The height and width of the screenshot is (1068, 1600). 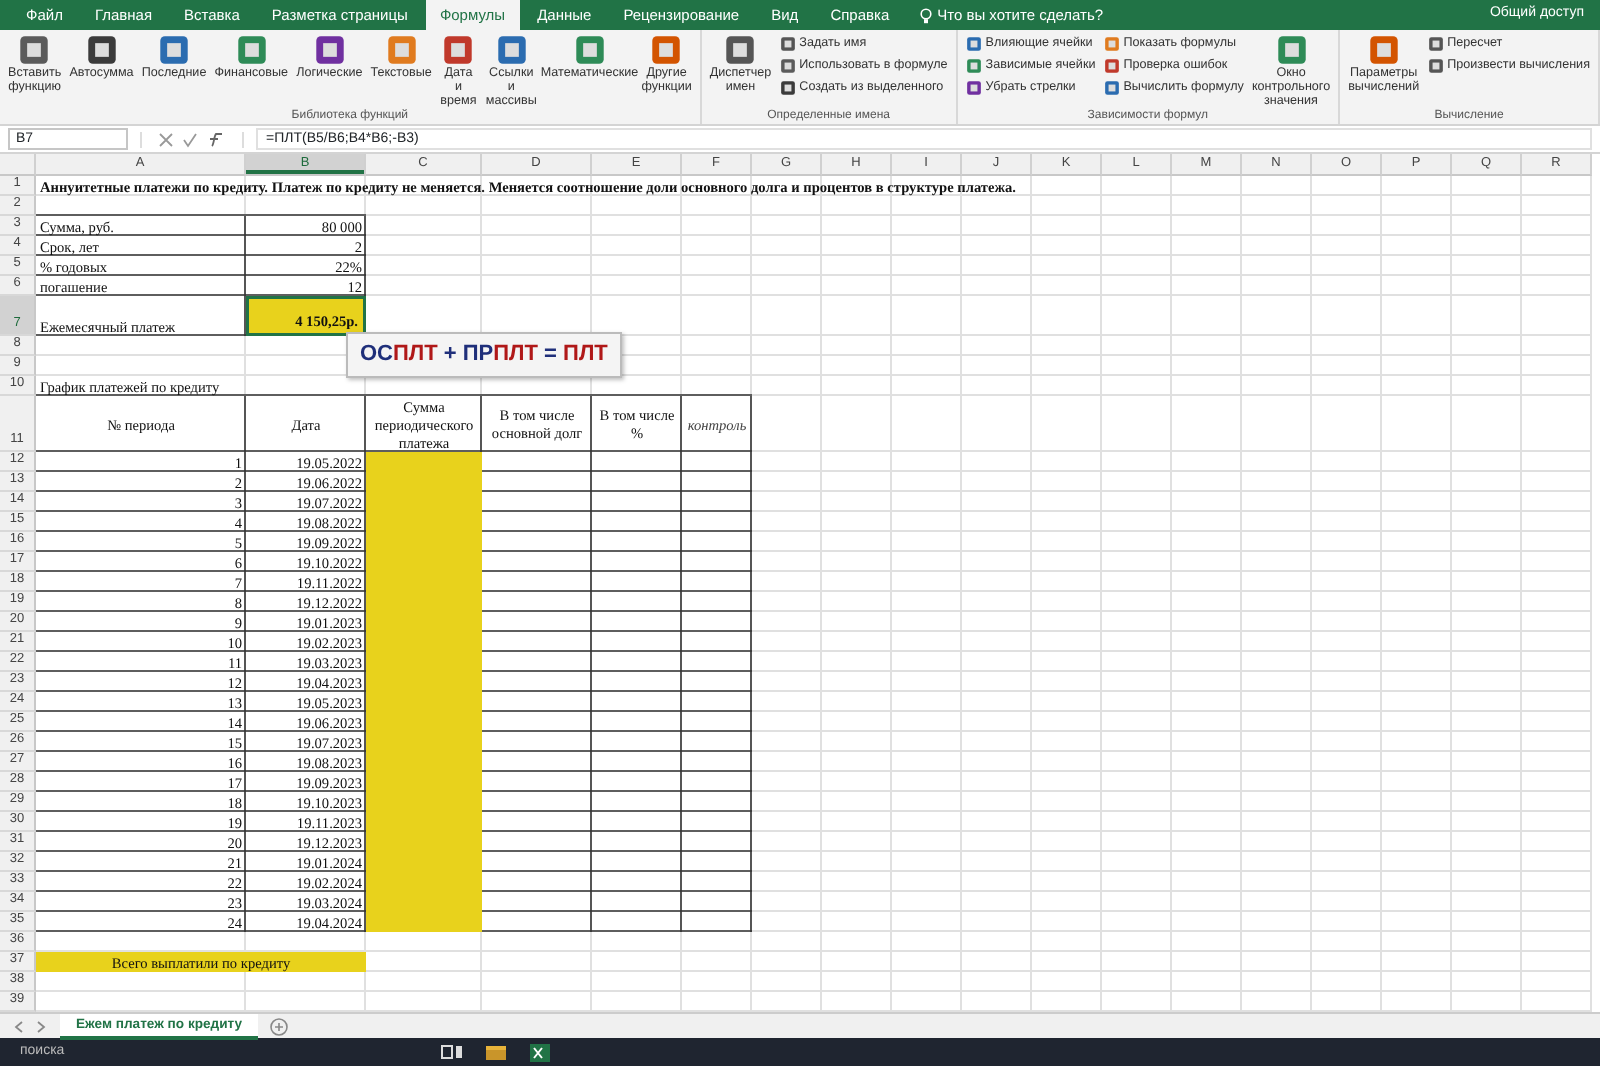 I want to click on folder-icon, so click(x=496, y=1052).